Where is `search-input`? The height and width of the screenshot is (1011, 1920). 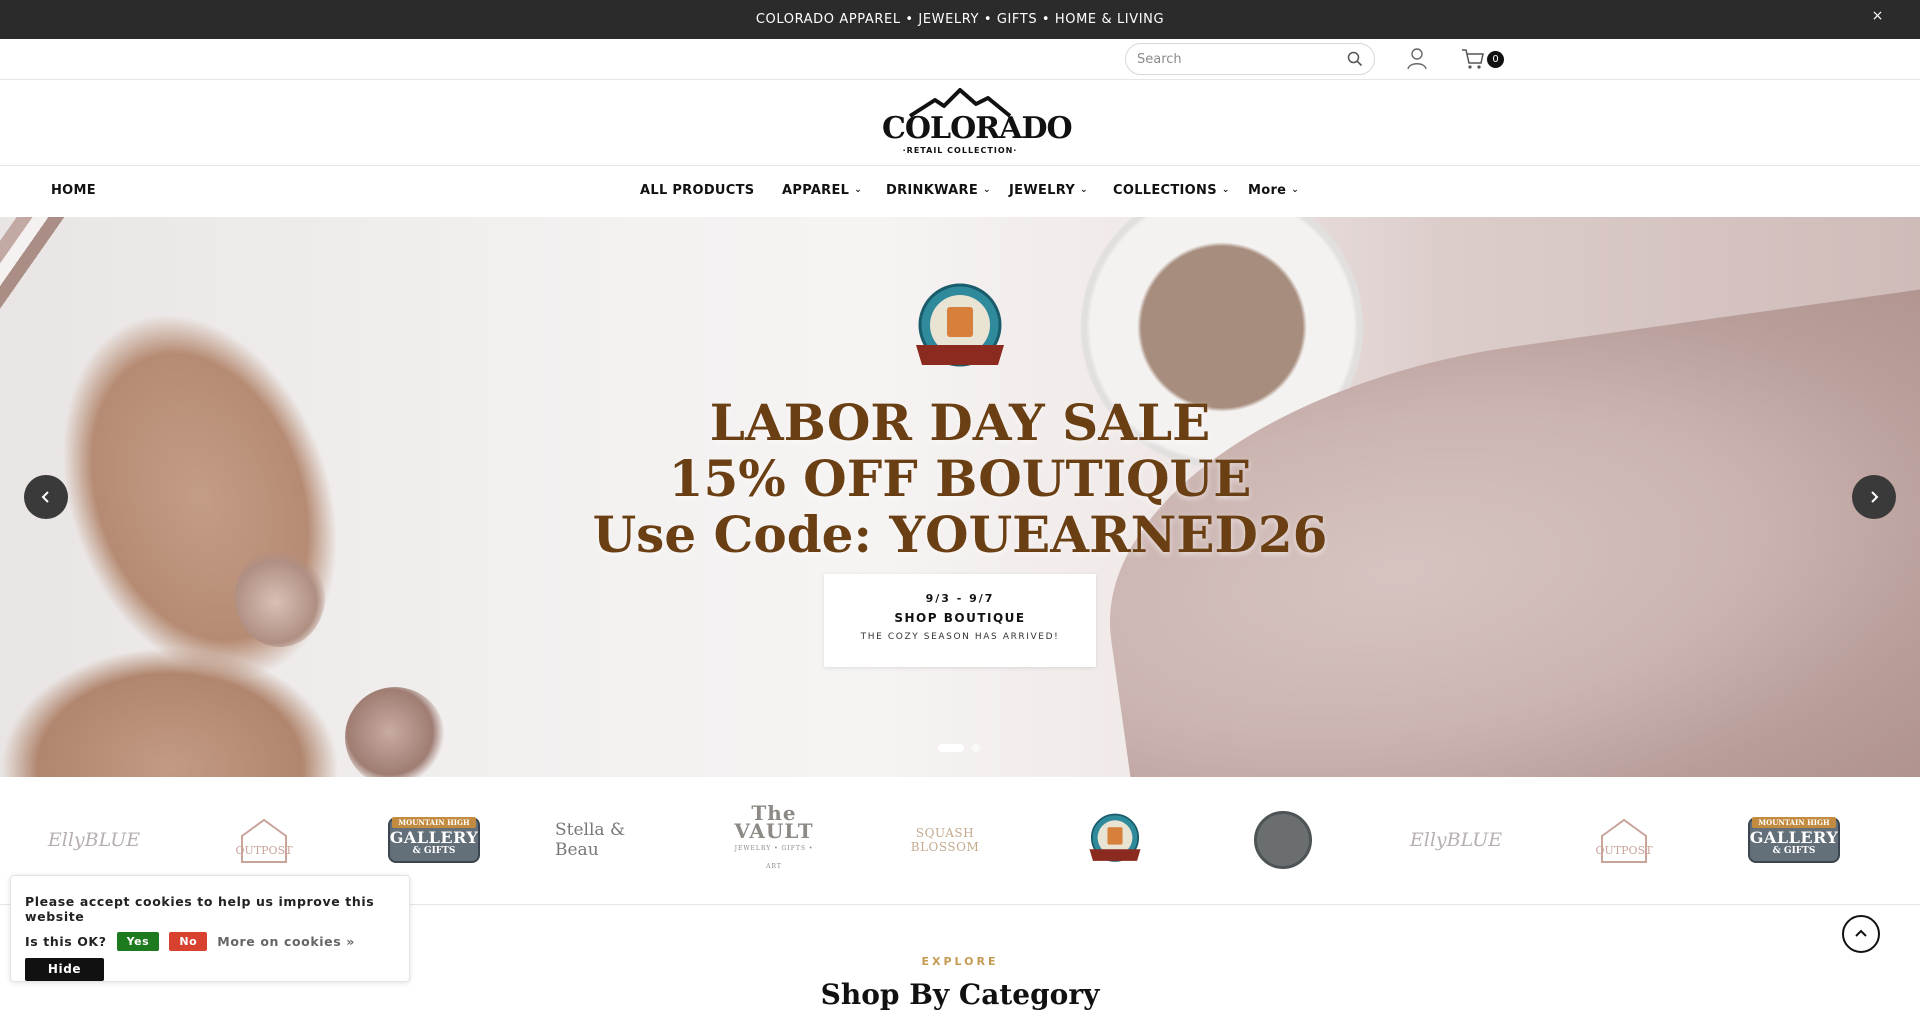 search-input is located at coordinates (1241, 59).